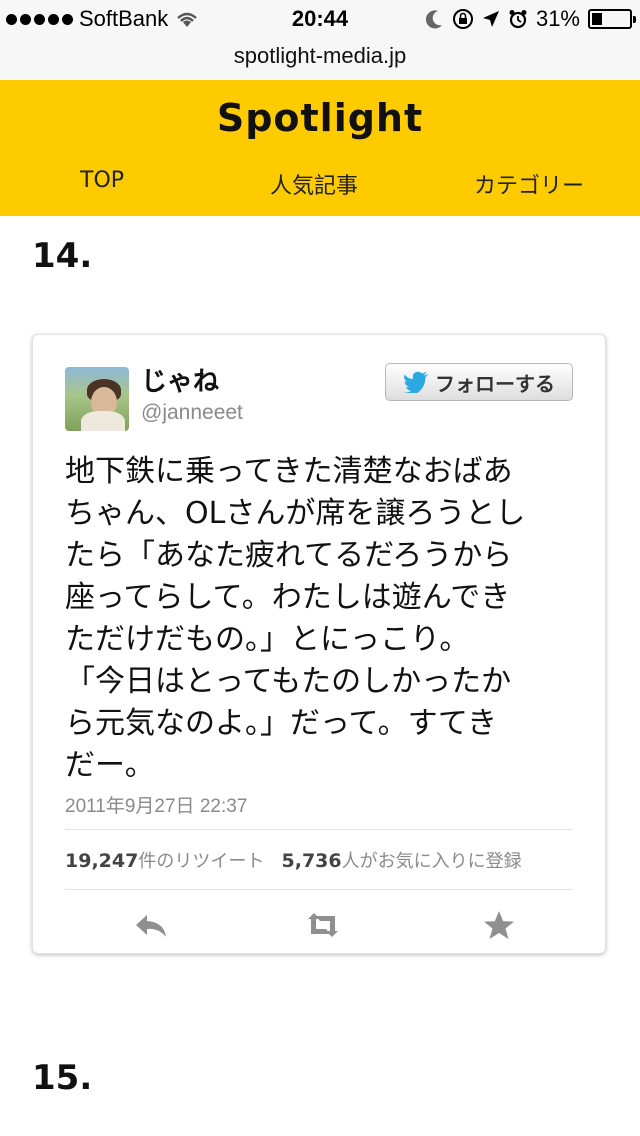  Describe the element at coordinates (495, 383) in the screenshot. I see `follow-label: フォローする` at that location.